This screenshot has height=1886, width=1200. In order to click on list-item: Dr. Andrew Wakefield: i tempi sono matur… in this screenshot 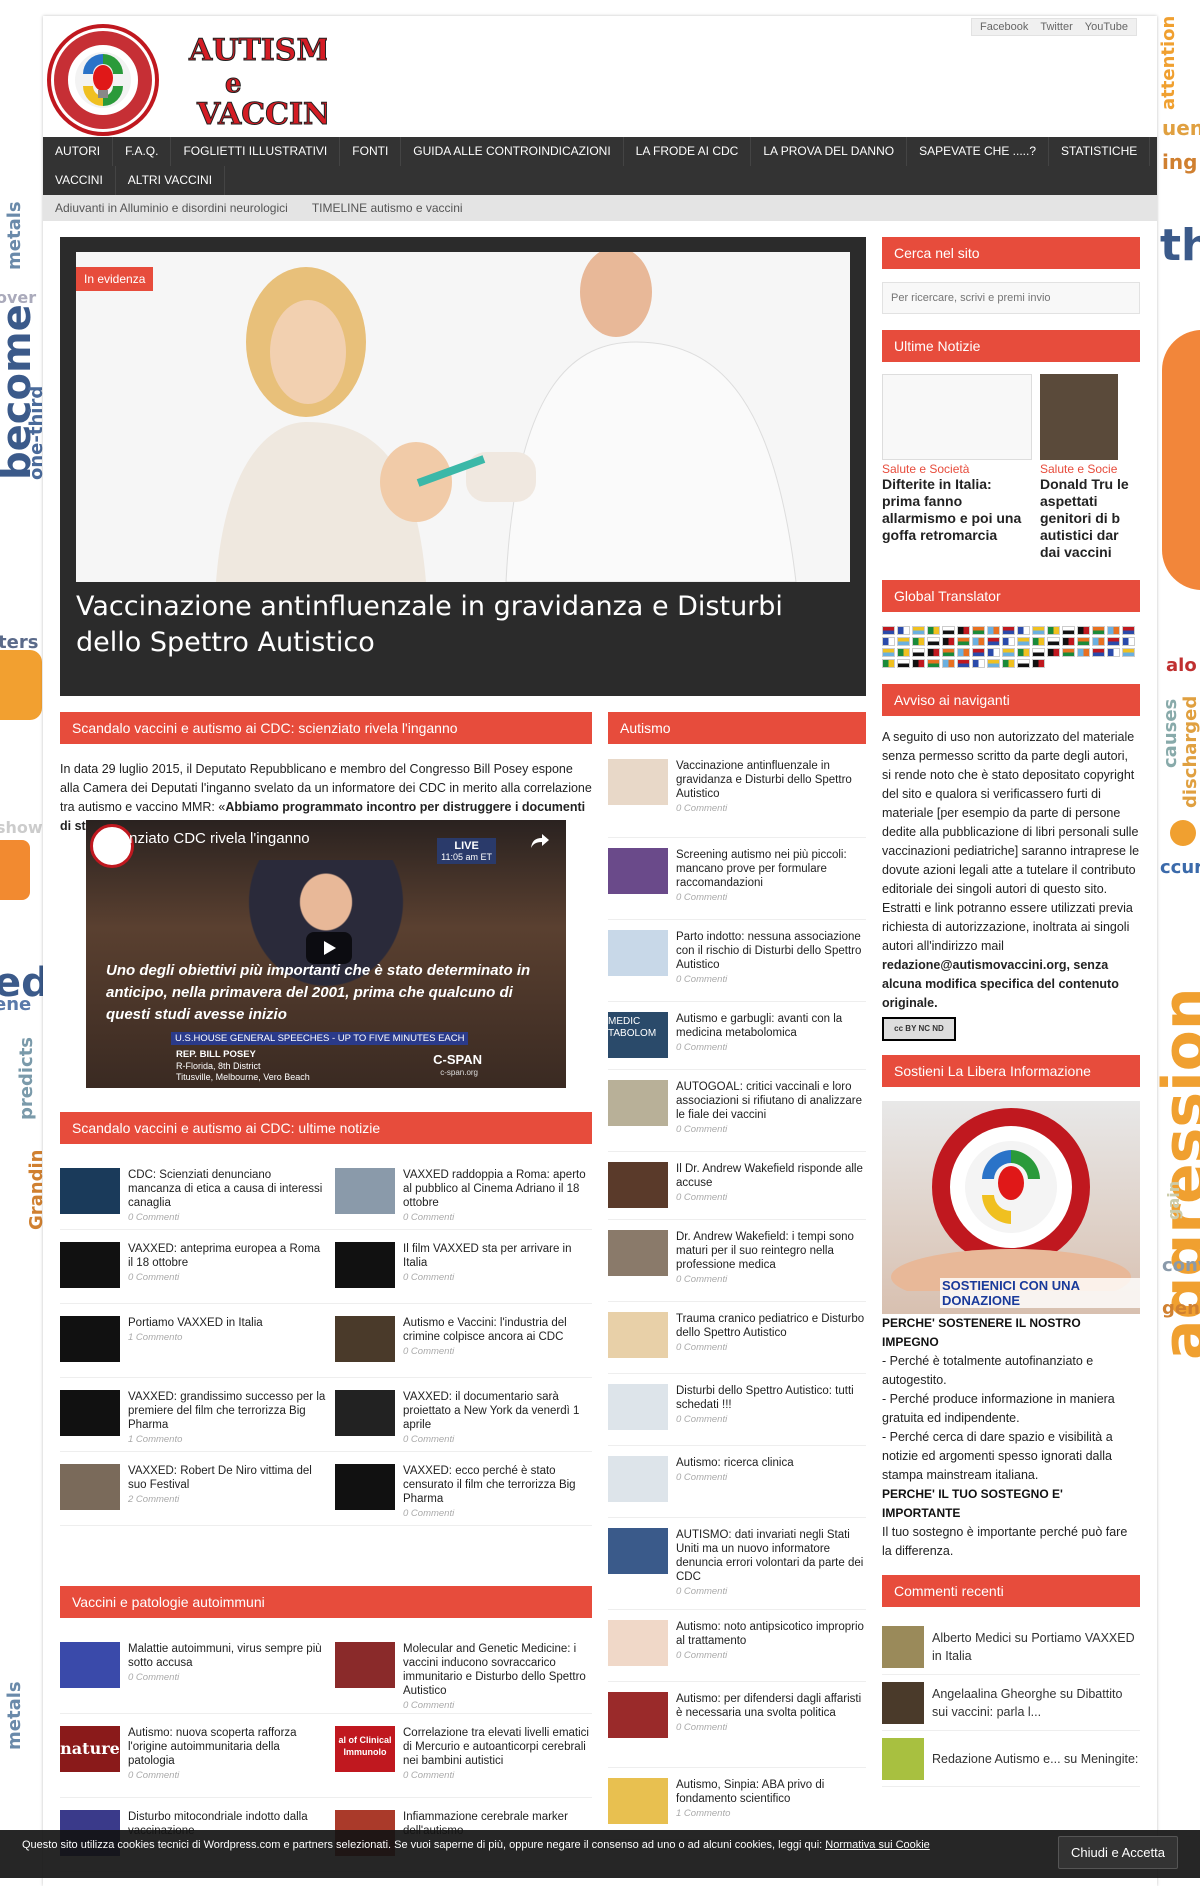, I will do `click(737, 1261)`.